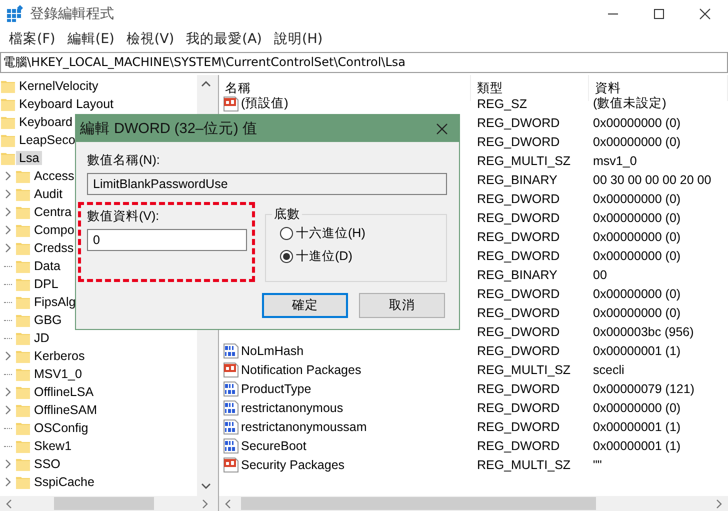  Describe the element at coordinates (643, 331) in the screenshot. I see `value-data: 0x000003bc (956)` at that location.